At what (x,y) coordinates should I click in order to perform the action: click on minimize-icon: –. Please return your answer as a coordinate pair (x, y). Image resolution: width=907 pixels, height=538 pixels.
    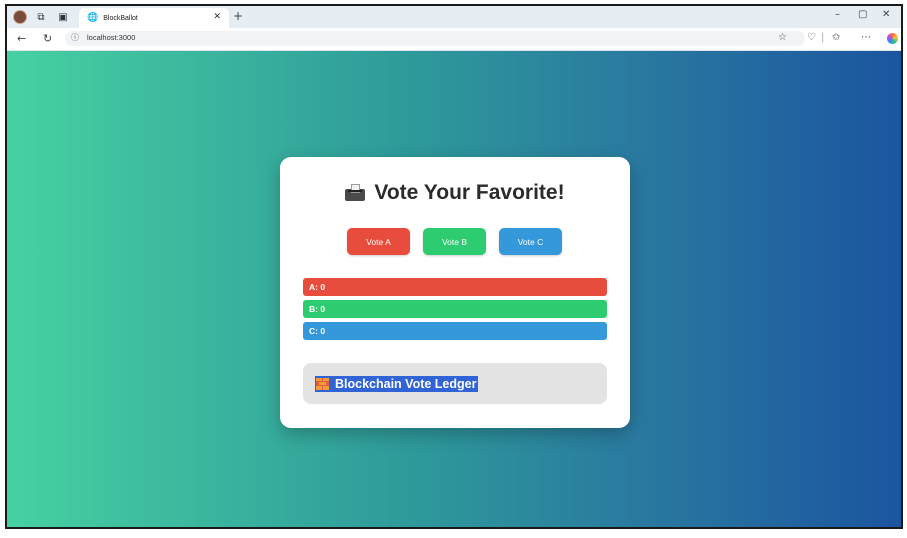
    Looking at the image, I should click on (837, 14).